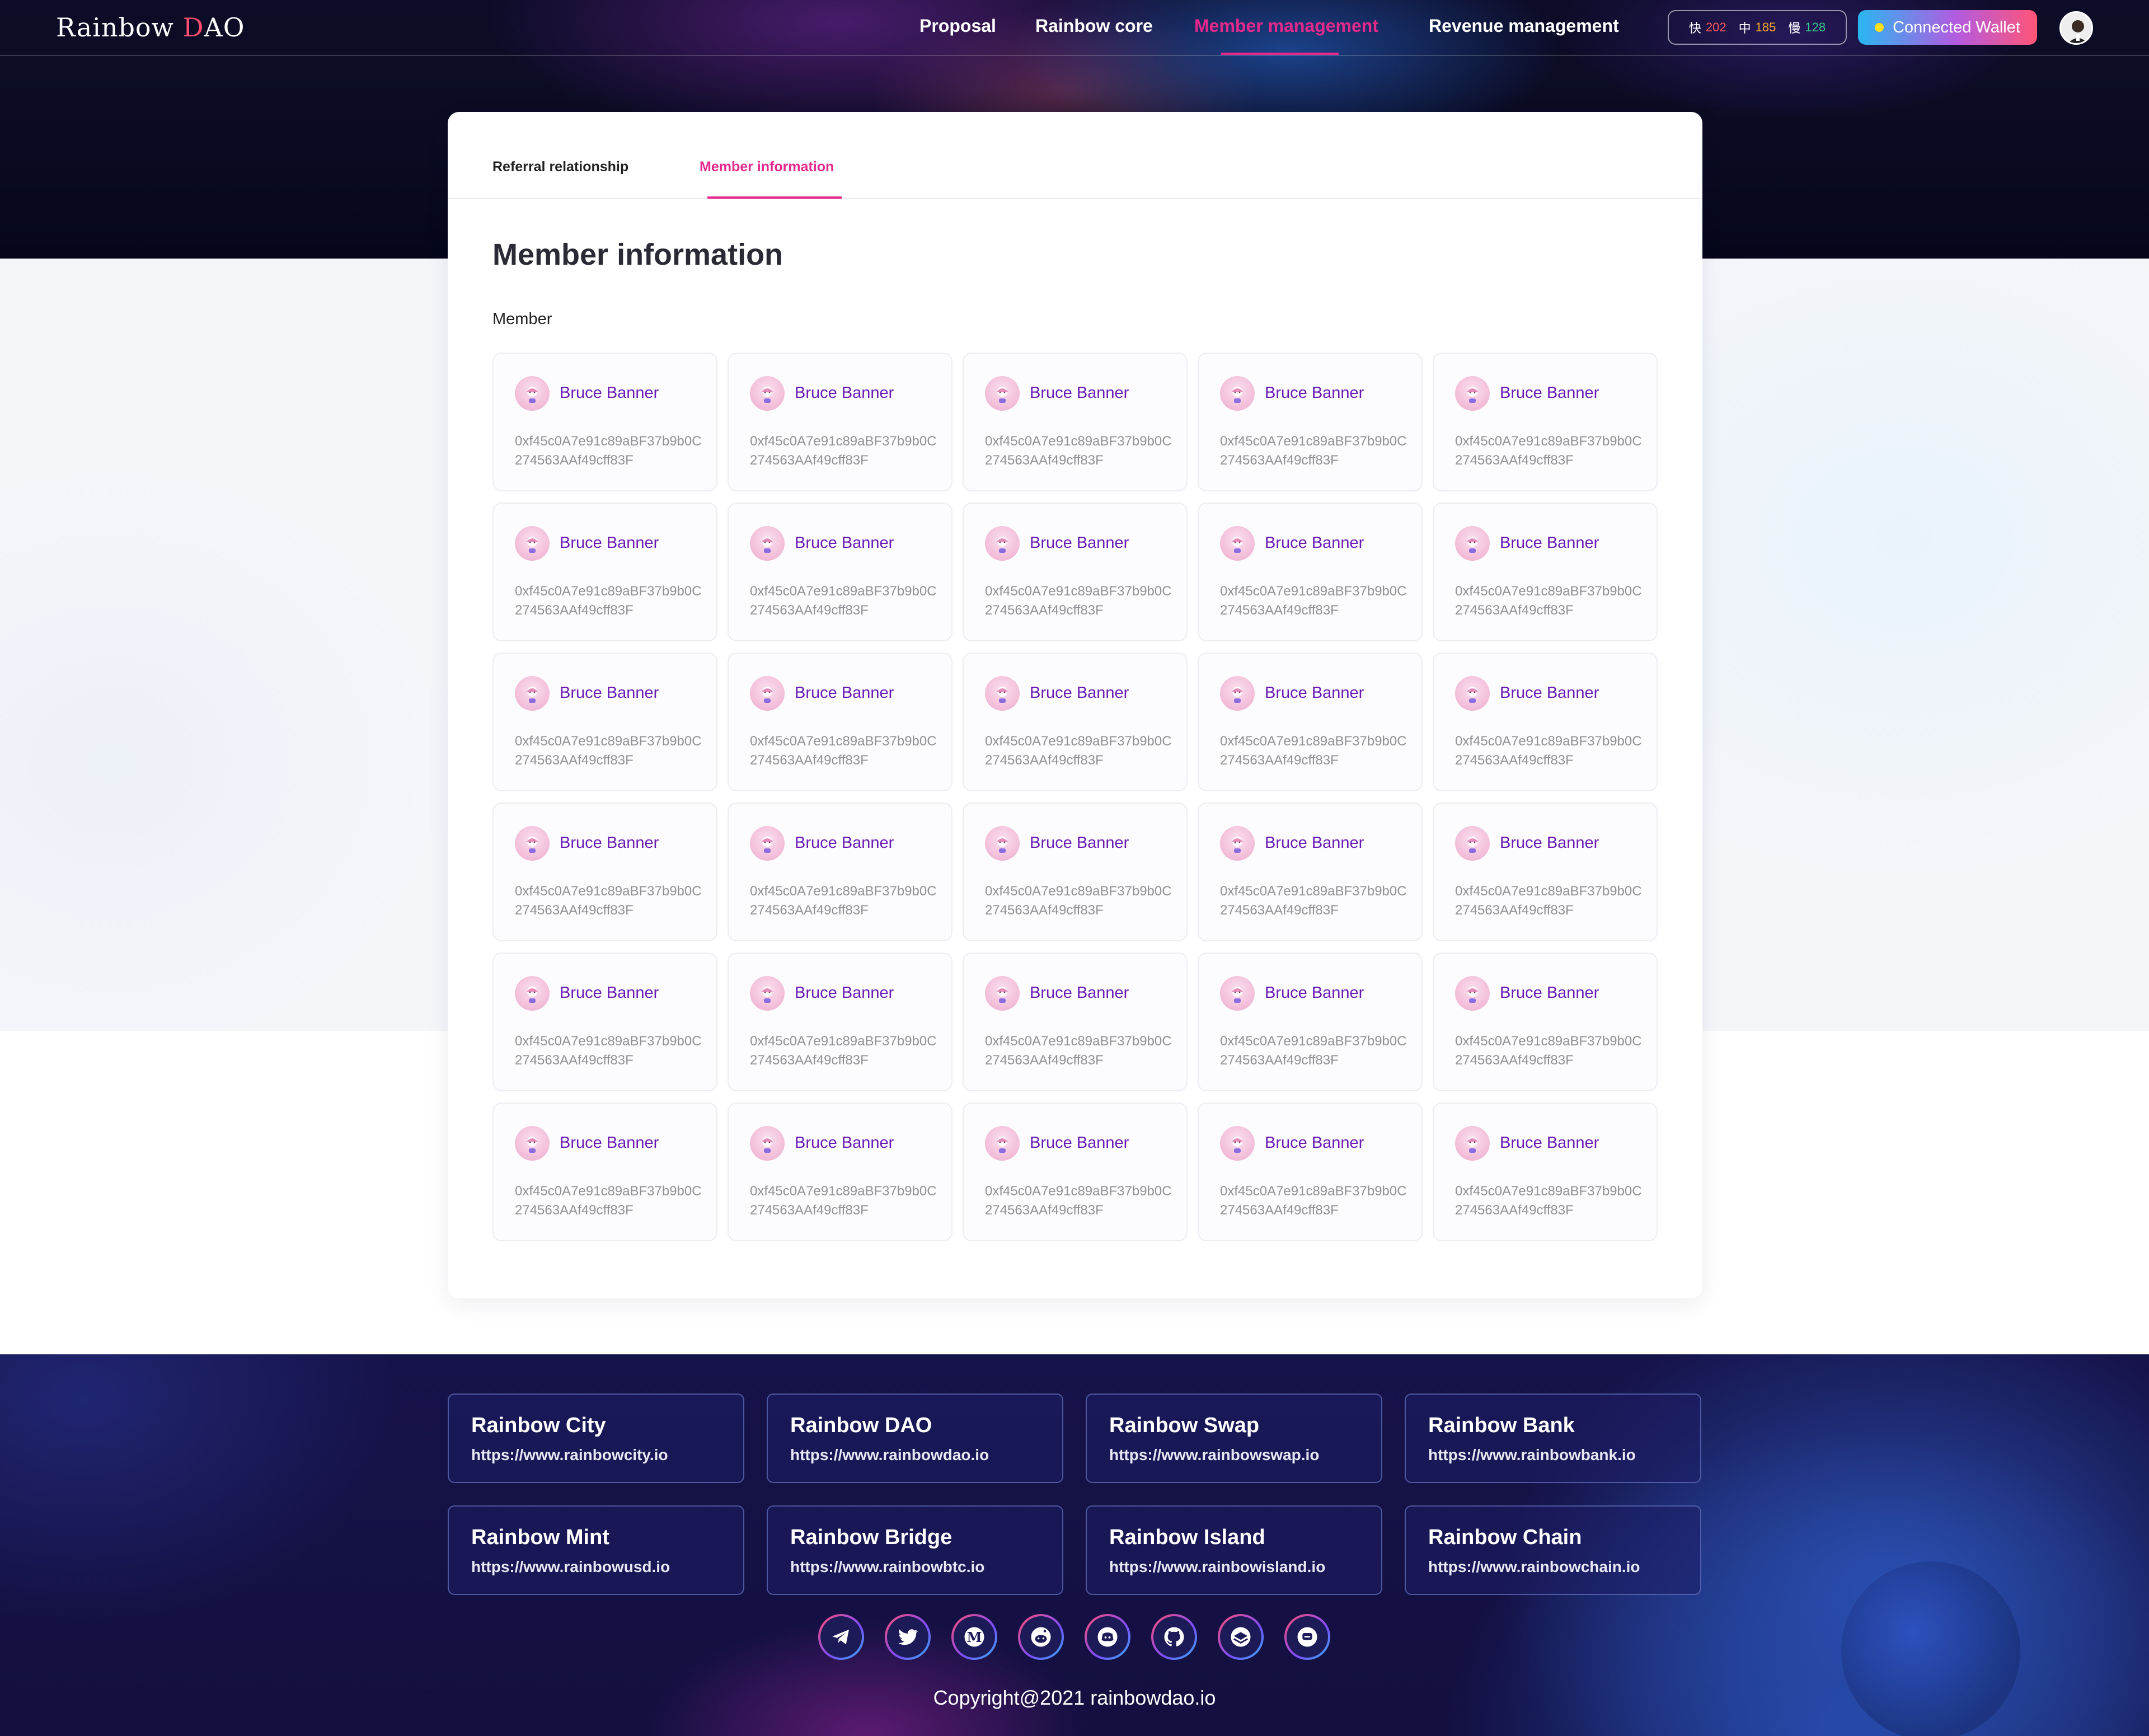  What do you see at coordinates (1524, 26) in the screenshot?
I see `nav-revenue-management: Revenue management` at bounding box center [1524, 26].